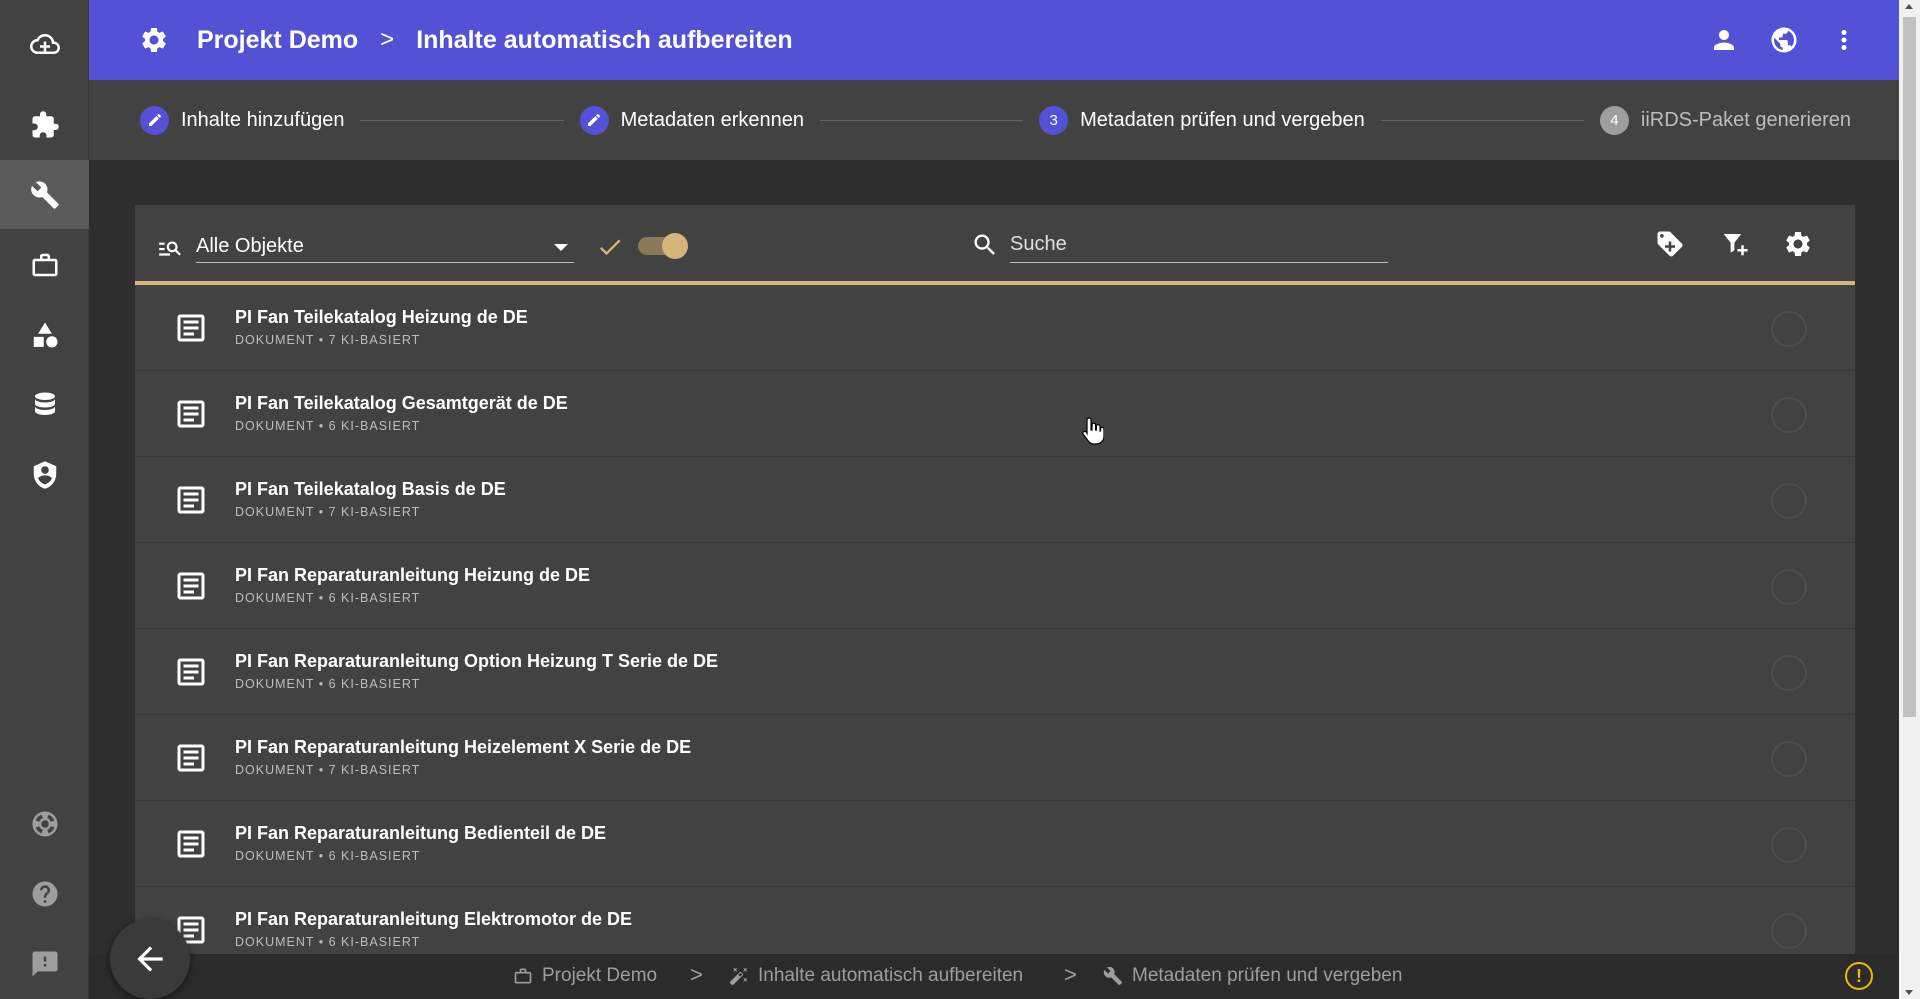  I want to click on object-filter-select: Alle Objekte, so click(385, 248).